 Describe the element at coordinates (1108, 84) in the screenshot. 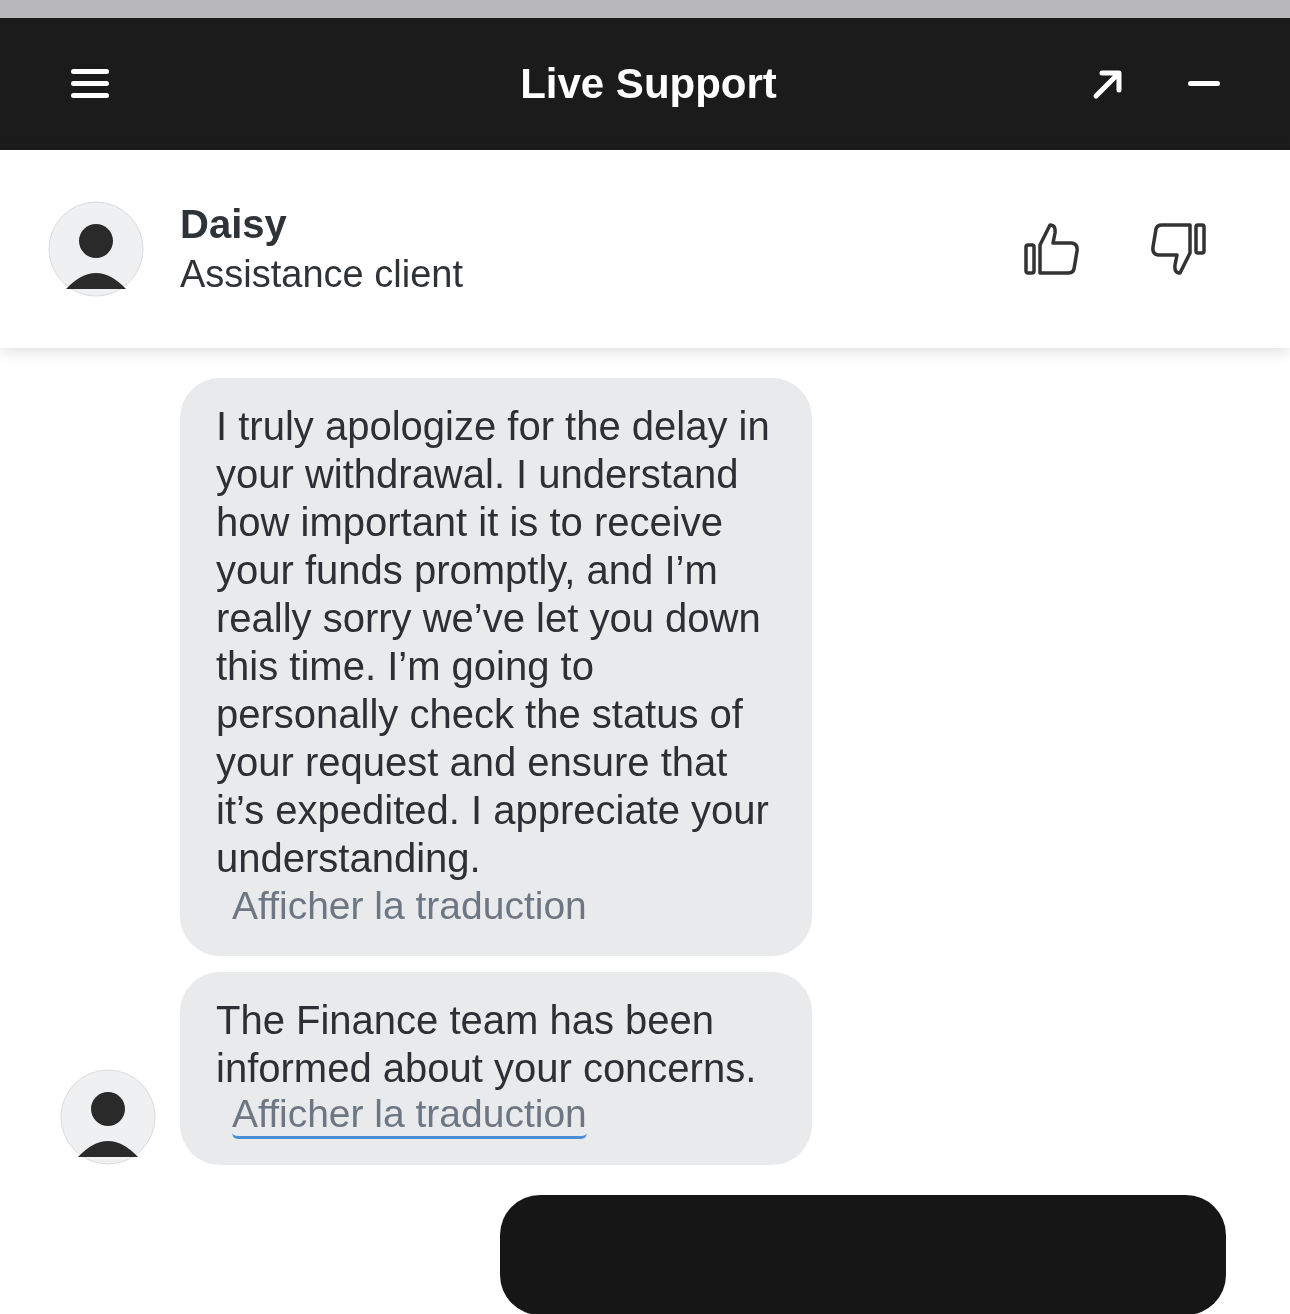

I see `expand-arrow-icon` at that location.